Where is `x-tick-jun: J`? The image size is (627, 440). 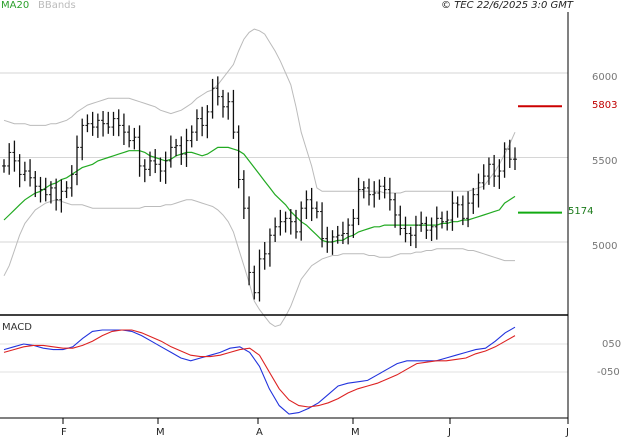
x-tick-jun: J is located at coordinates (449, 432).